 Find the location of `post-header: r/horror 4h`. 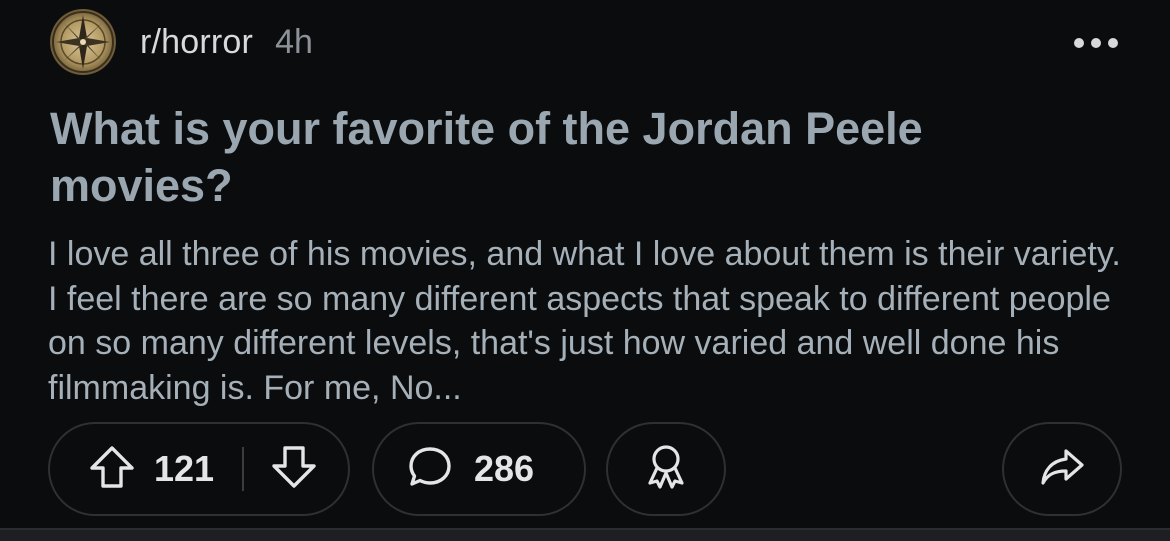

post-header: r/horror 4h is located at coordinates (181, 42).